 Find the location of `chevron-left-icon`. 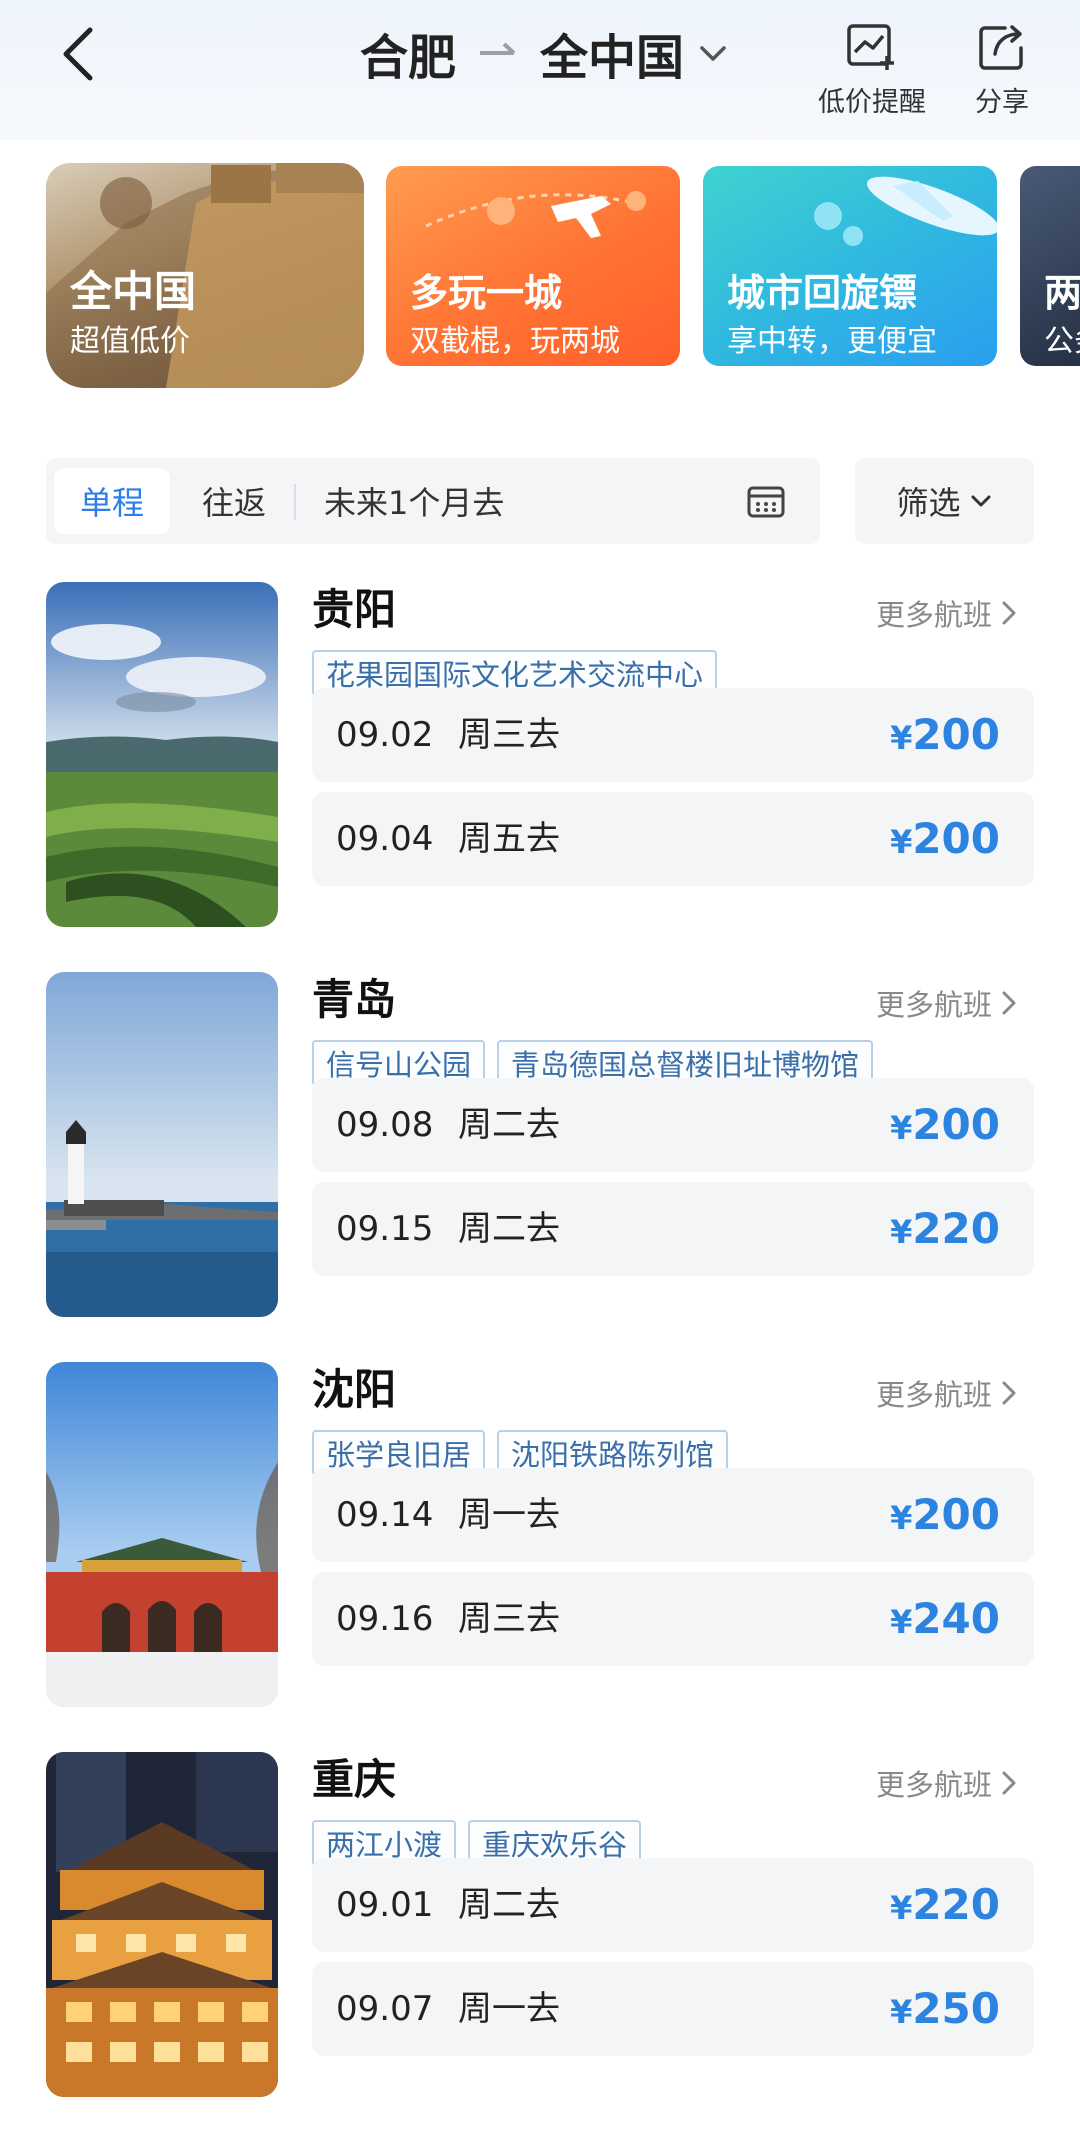

chevron-left-icon is located at coordinates (78, 54).